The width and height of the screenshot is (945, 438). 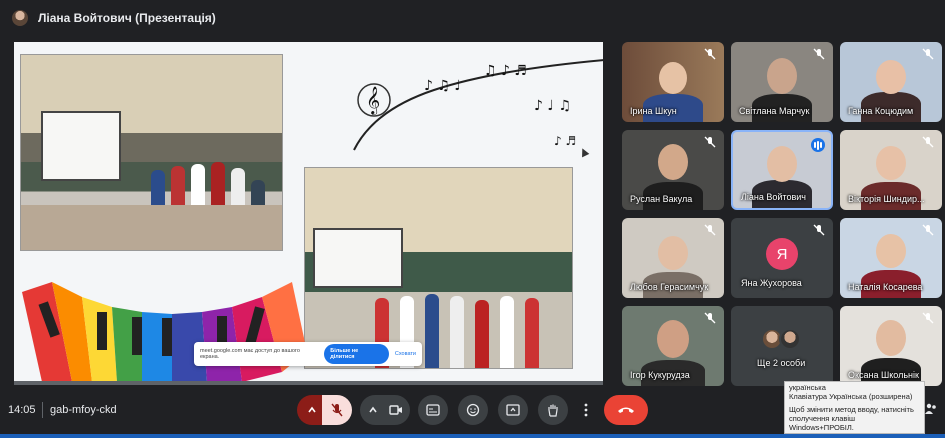 I want to click on hang-up-icon, so click(x=626, y=410).